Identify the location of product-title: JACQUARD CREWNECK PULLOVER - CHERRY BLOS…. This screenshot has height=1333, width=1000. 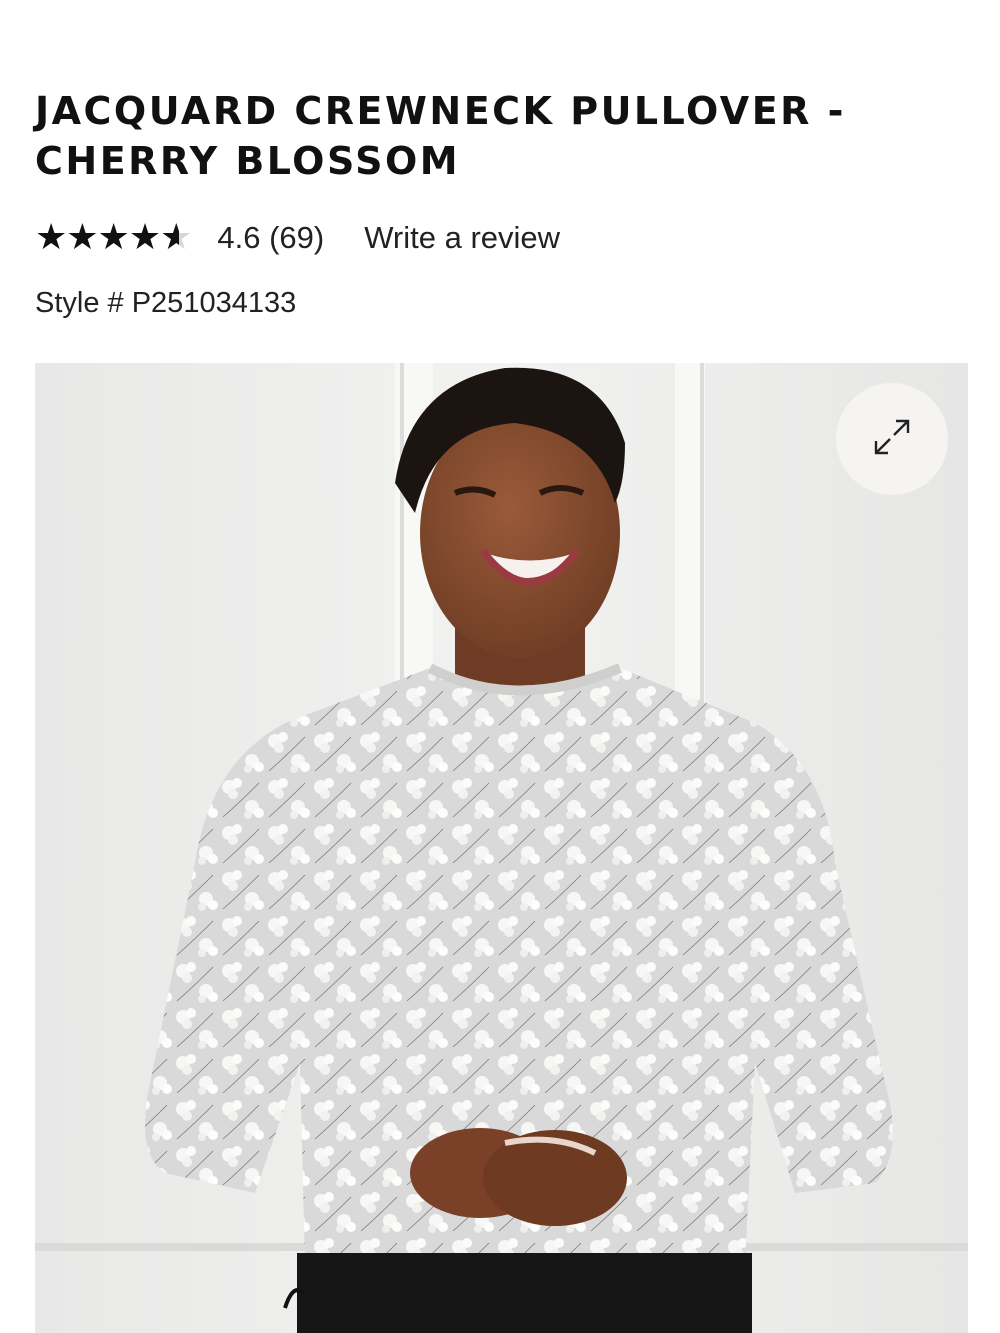
(440, 136).